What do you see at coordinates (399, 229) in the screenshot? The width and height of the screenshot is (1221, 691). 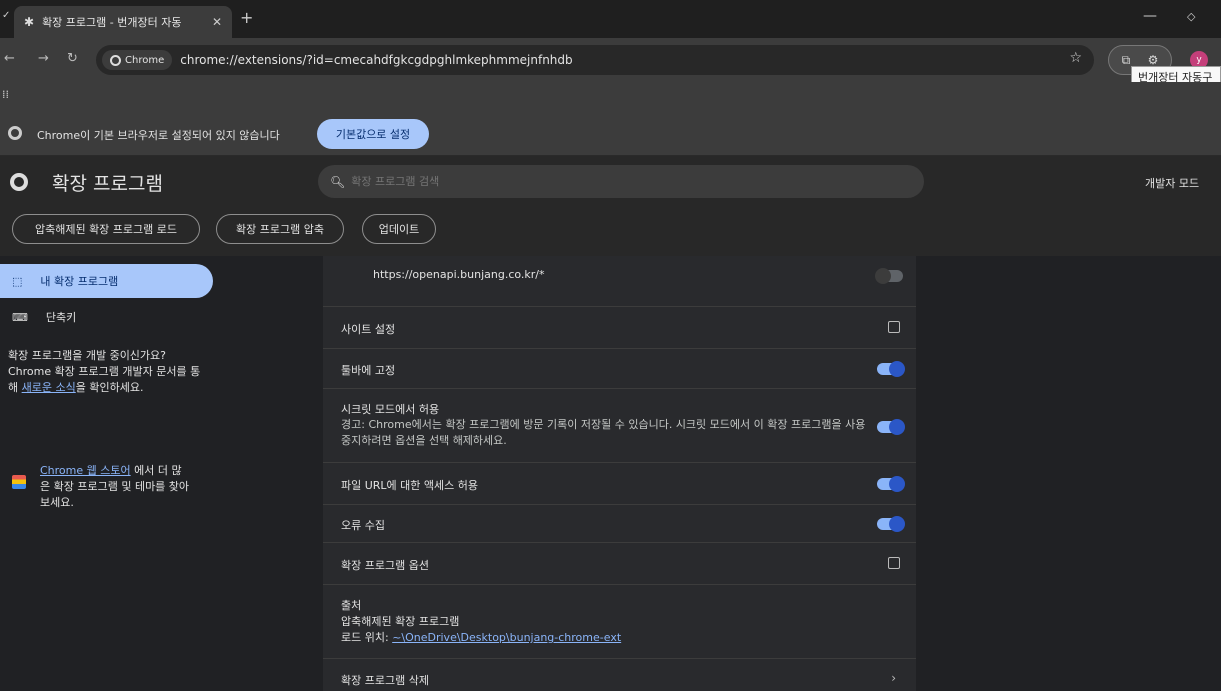 I see `update-button: 업데이트` at bounding box center [399, 229].